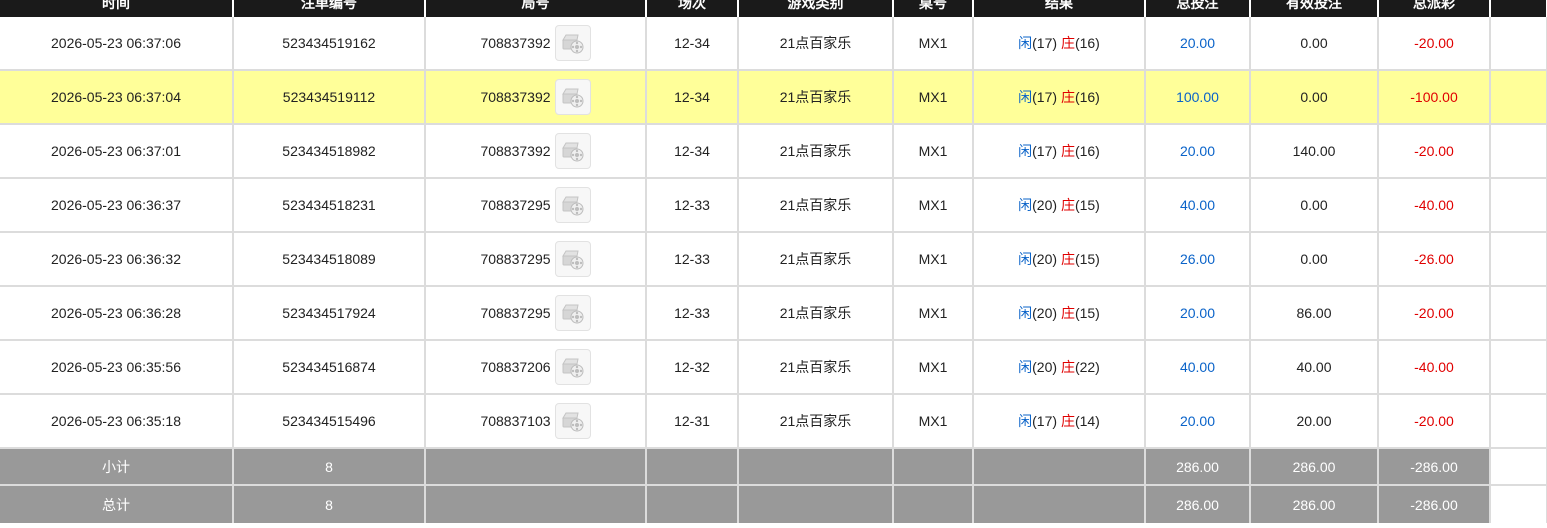  What do you see at coordinates (816, 367) in the screenshot?
I see `cell-game-type: 21点百家乐` at bounding box center [816, 367].